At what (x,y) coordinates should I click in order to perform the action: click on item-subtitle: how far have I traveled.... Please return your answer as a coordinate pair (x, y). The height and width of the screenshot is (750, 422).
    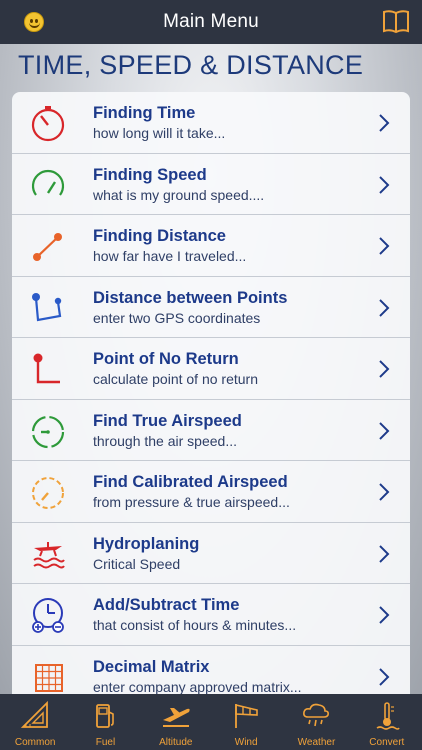
    Looking at the image, I should click on (170, 256).